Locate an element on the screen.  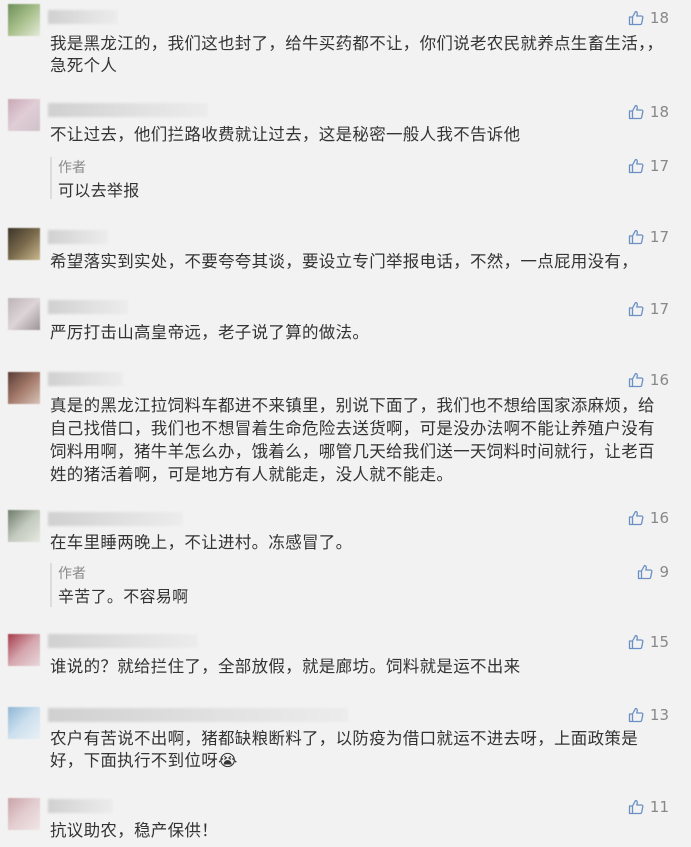
like-button: 9 is located at coordinates (653, 572).